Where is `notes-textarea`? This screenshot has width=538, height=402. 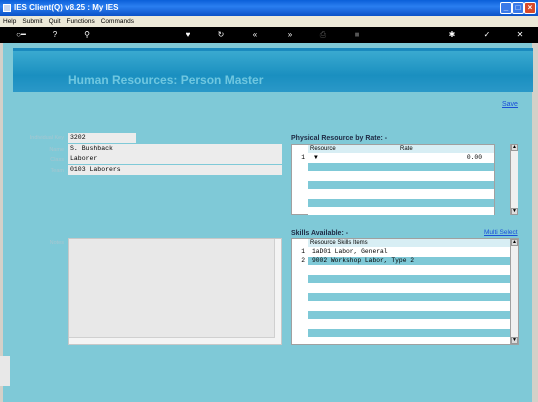
notes-textarea is located at coordinates (175, 291).